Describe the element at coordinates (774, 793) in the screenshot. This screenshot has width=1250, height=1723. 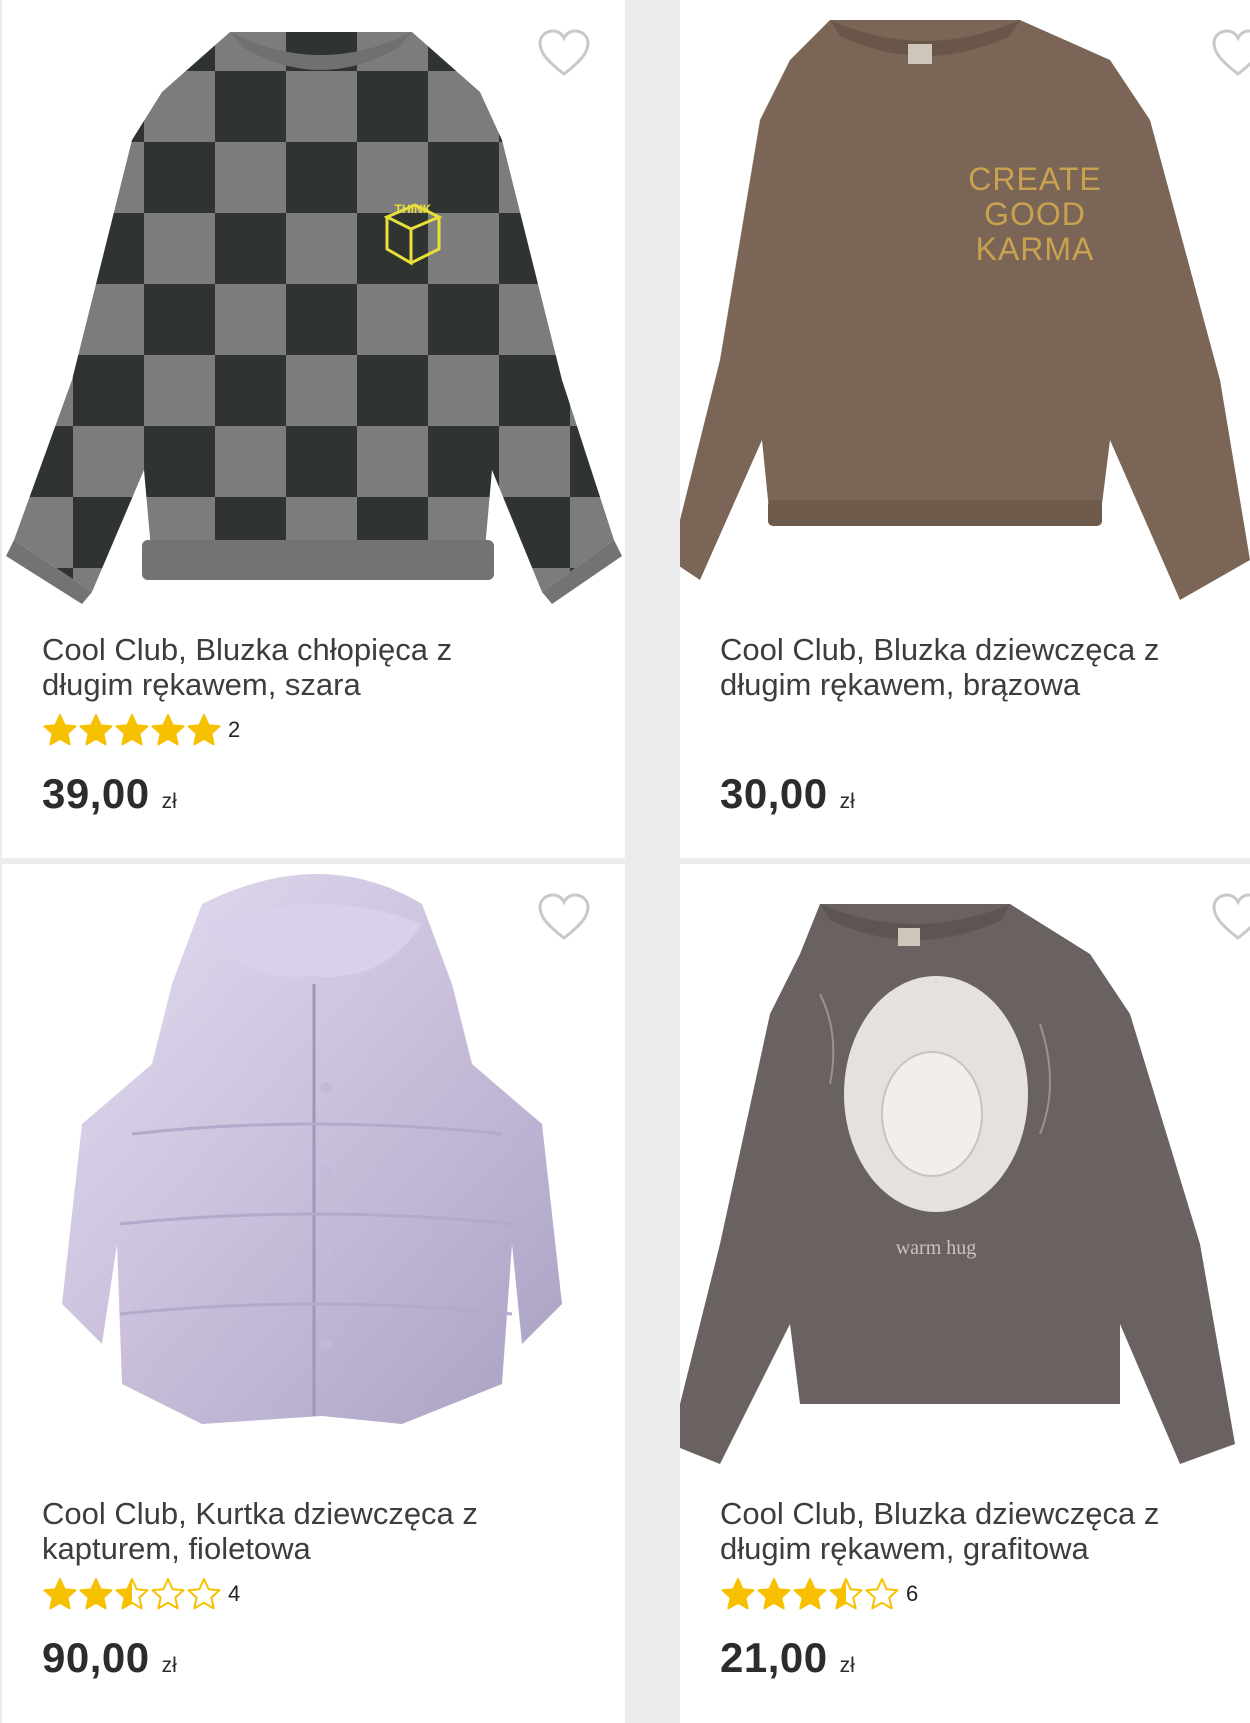
I see `price-value: 30,00` at that location.